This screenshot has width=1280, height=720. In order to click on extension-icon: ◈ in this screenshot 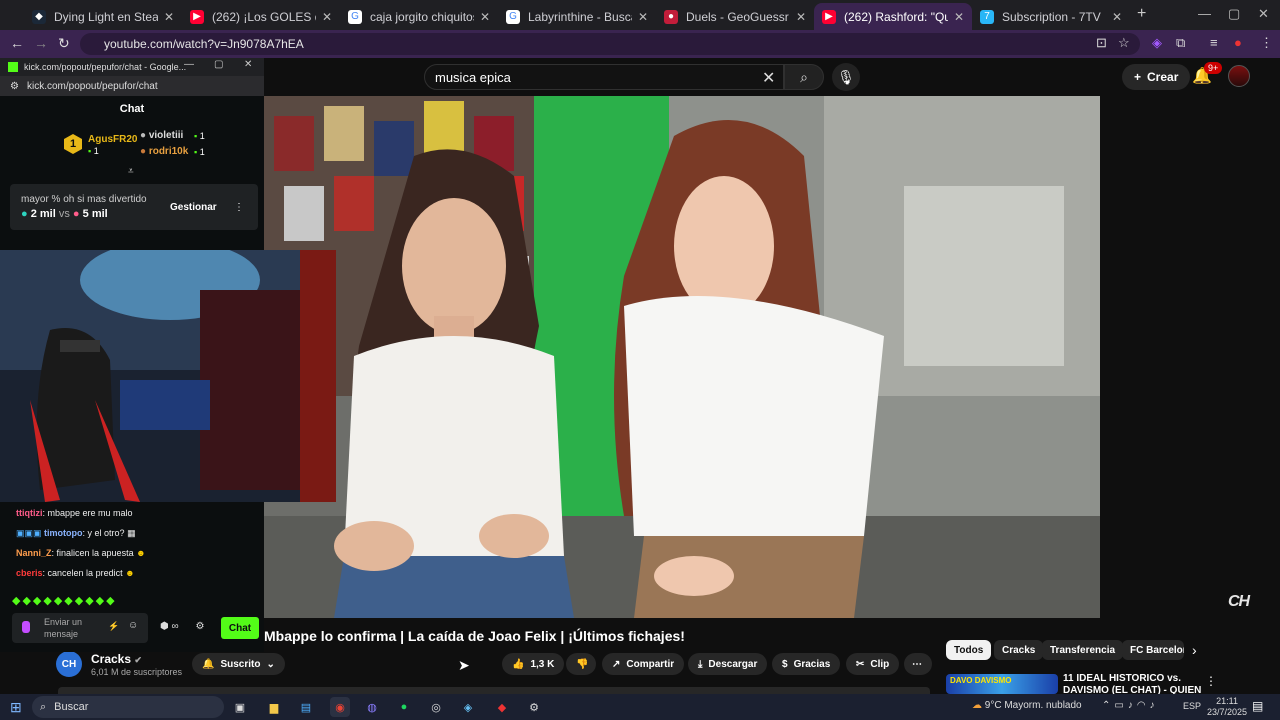, I will do `click(1157, 43)`.